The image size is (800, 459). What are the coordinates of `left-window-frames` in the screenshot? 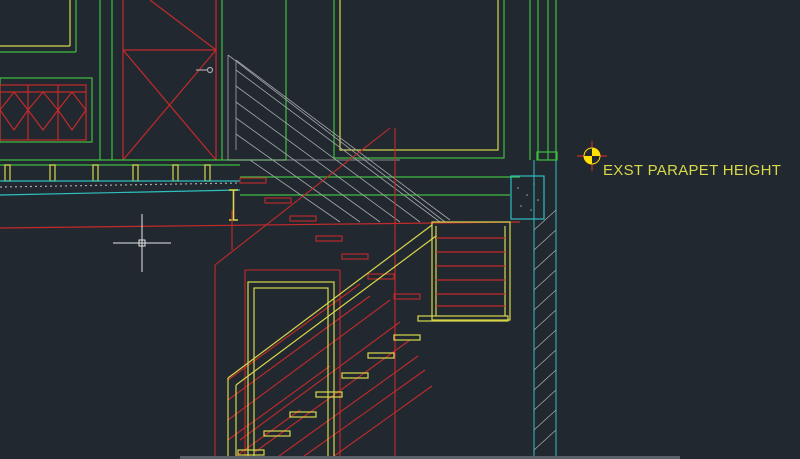 It's located at (46, 71).